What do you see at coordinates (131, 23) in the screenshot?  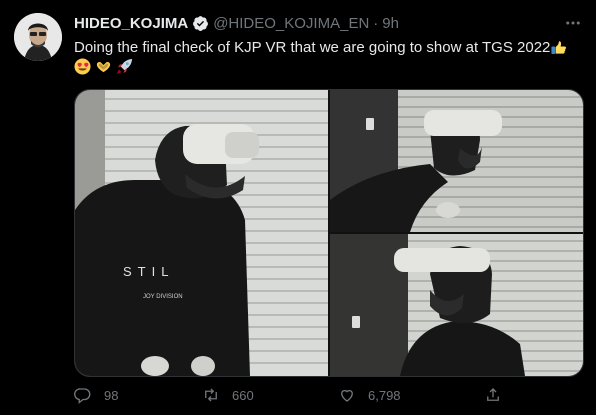 I see `author-name: HIDEO_KOJIMA` at bounding box center [131, 23].